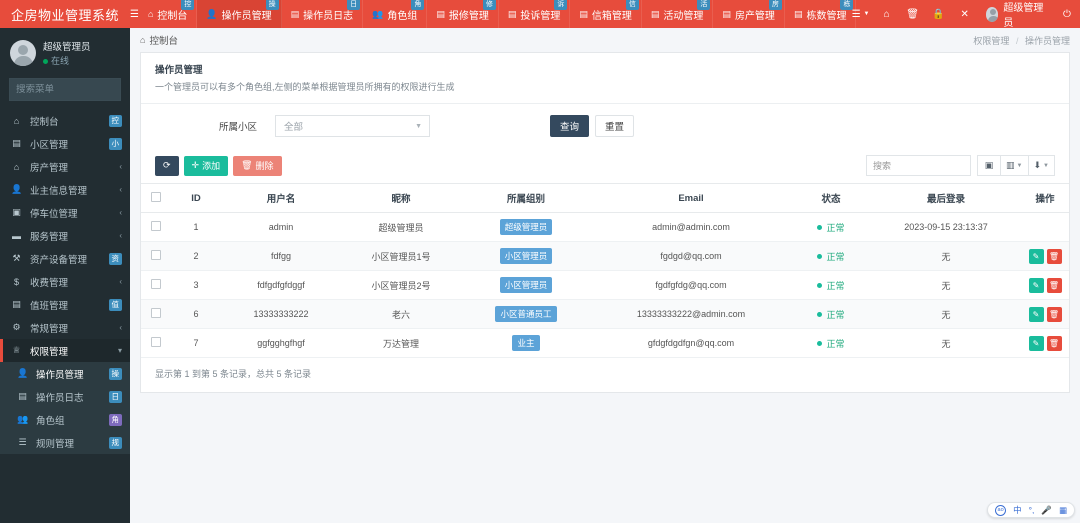 This screenshot has height=523, width=1080. I want to click on sidebar-sublink-0: 👤 操作员管理 操, so click(65, 373).